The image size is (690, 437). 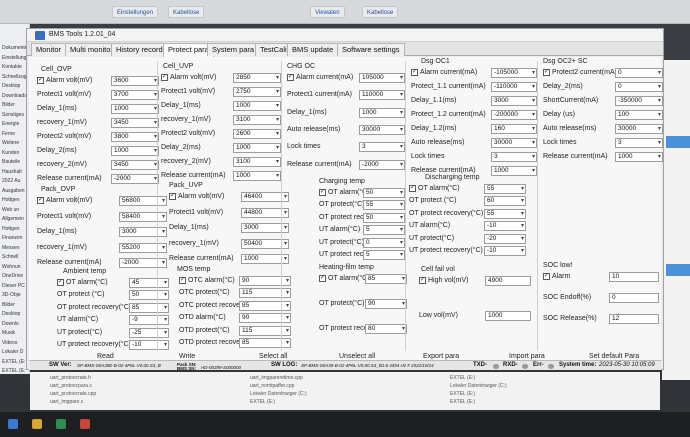 I want to click on explorer-file-item: uart_imgpareretime.cpp, so click(x=276, y=378).